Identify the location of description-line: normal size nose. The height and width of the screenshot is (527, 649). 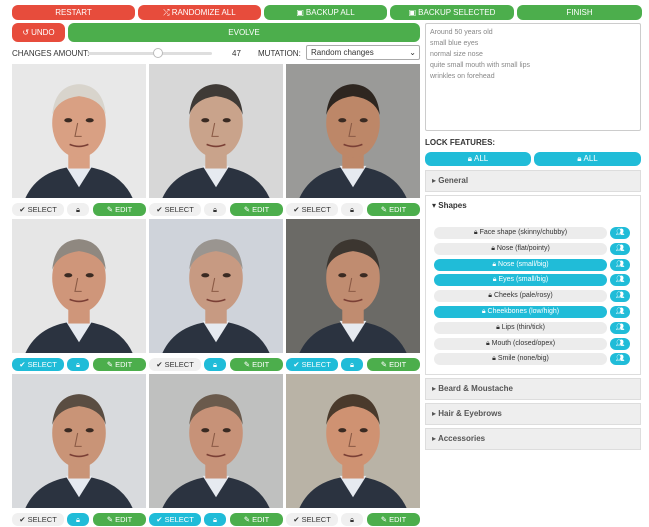
(456, 54).